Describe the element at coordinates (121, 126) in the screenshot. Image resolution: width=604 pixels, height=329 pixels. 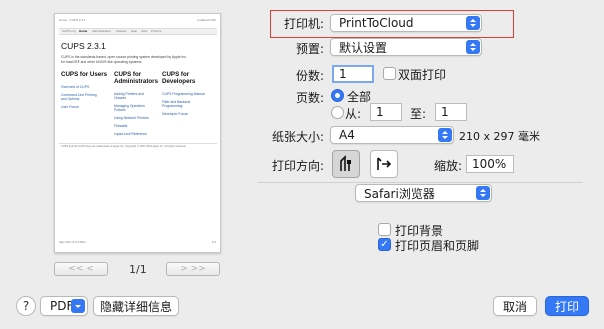
I see `preview-link: Firewalls` at that location.